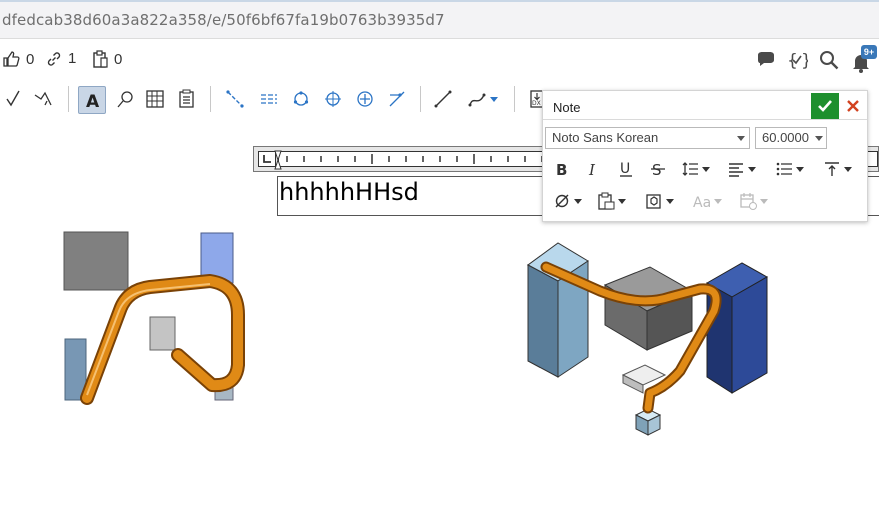 This screenshot has height=532, width=879. What do you see at coordinates (705, 156) in the screenshot?
I see `note-editor-panel: Note Noto Sans Korean 60.0000 B I U S Aa` at bounding box center [705, 156].